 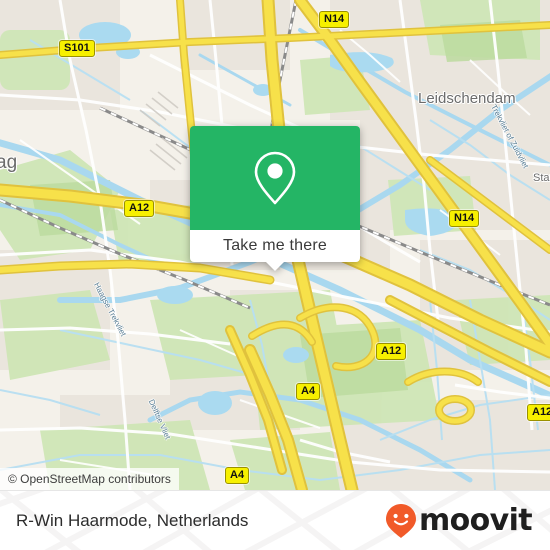 What do you see at coordinates (275, 520) in the screenshot?
I see `footer-bar: R-Win Haarmode, Netherlands moovit` at bounding box center [275, 520].